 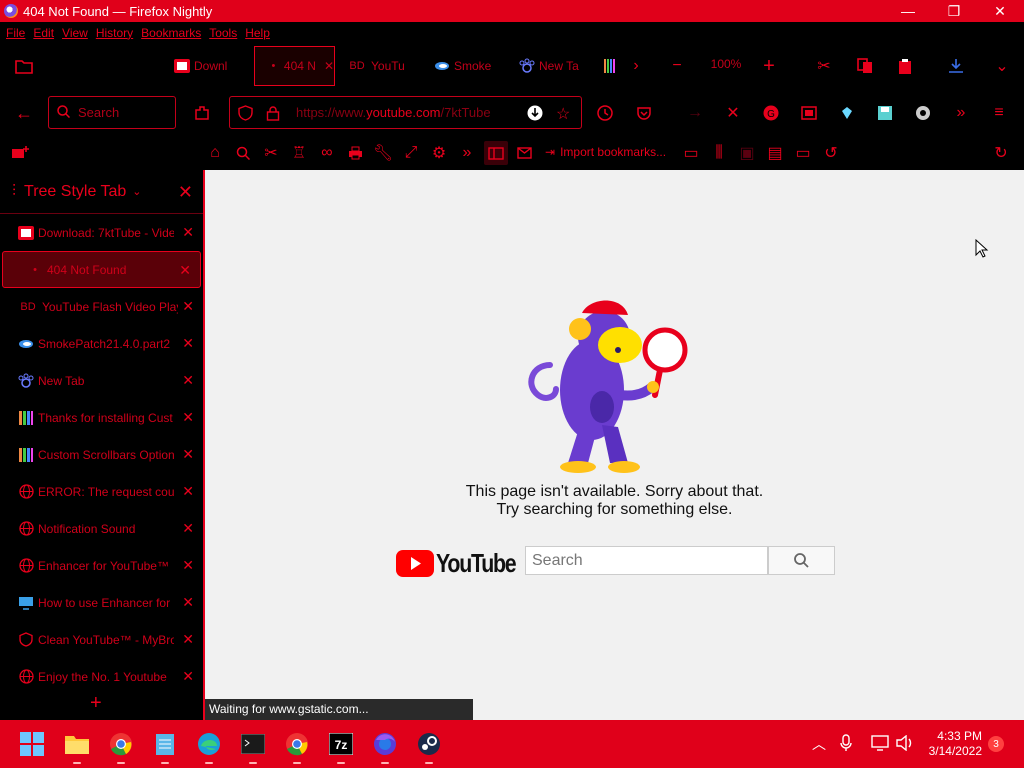 I want to click on tab-404: • 404 N ✕, so click(x=294, y=66).